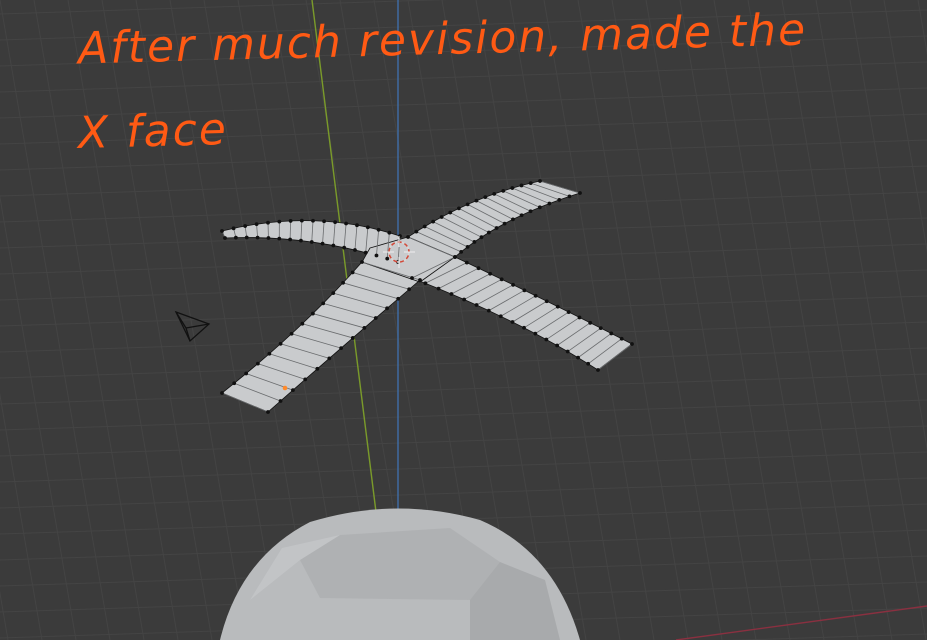 Image resolution: width=927 pixels, height=640 pixels. Describe the element at coordinates (192, 326) in the screenshot. I see `camera-icon` at that location.